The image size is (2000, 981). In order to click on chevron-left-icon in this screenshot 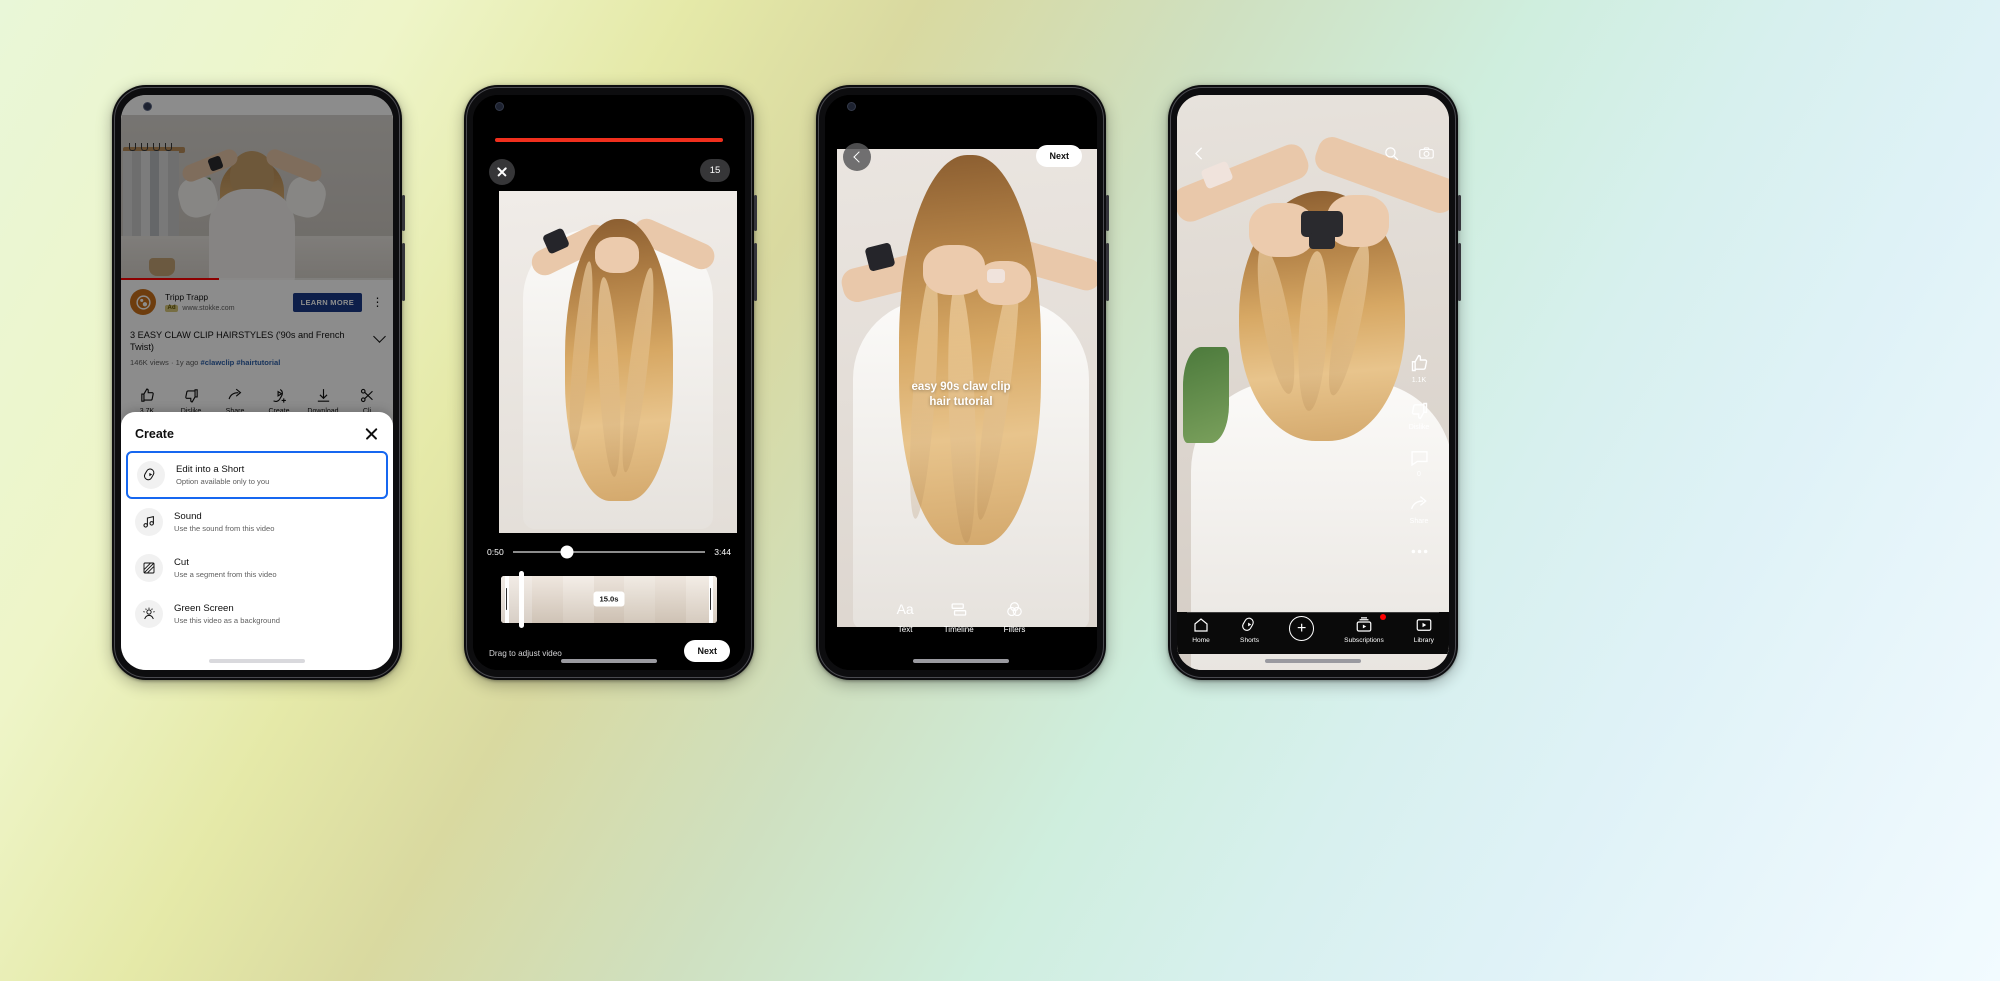, I will do `click(858, 157)`.